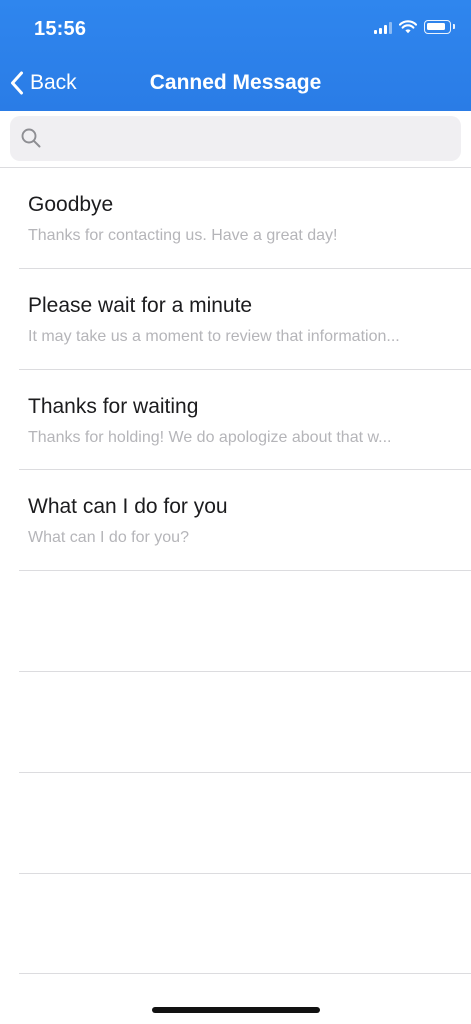 Image resolution: width=471 pixels, height=1024 pixels. Describe the element at coordinates (245, 974) in the screenshot. I see `row-separator` at that location.